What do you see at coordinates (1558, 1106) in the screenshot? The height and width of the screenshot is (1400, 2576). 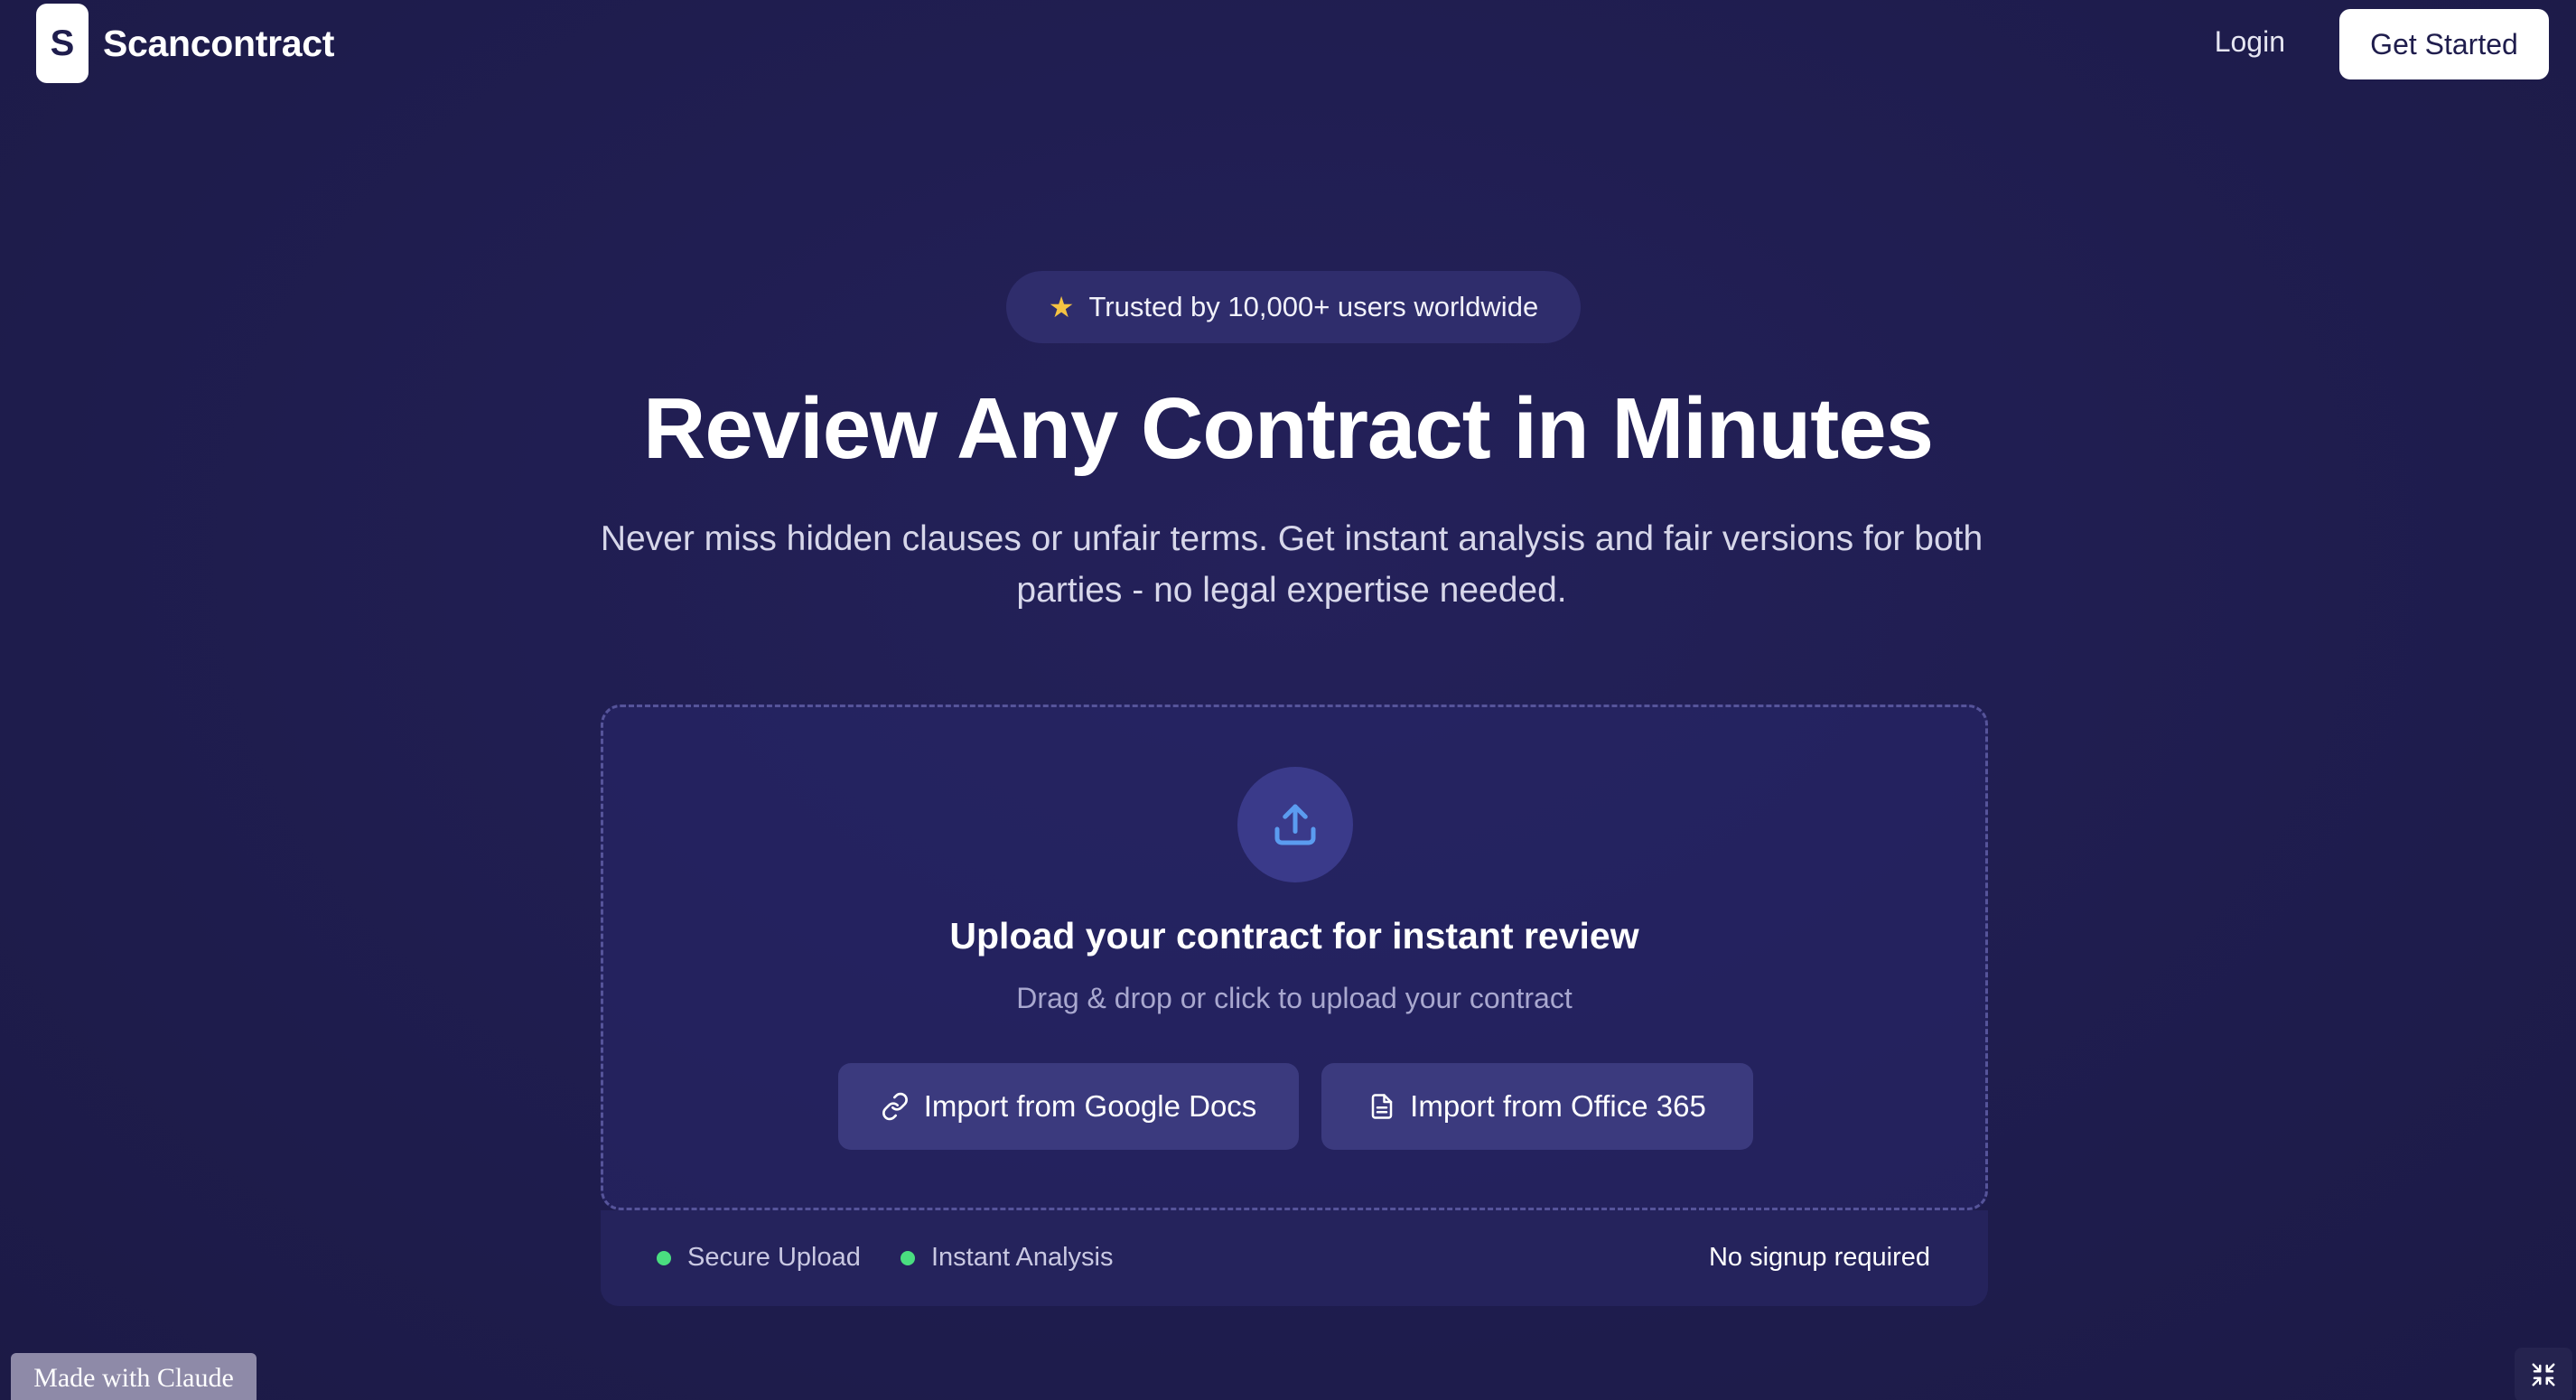 I see `import-office-365-label: Import from Office 365` at bounding box center [1558, 1106].